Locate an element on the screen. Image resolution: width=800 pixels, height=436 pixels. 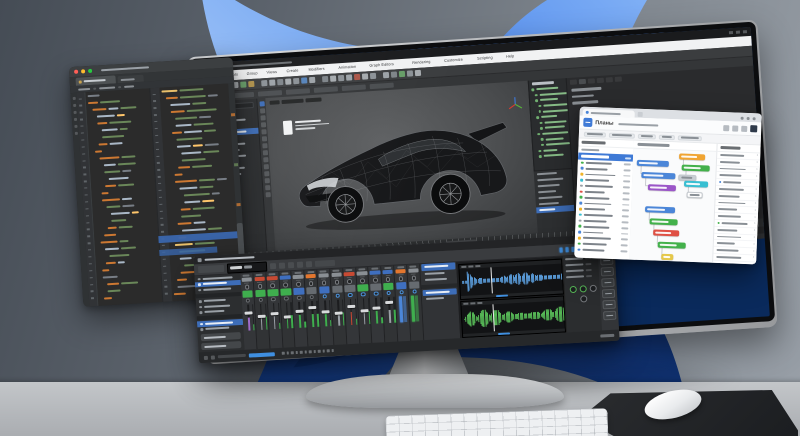
menu-item: Help is located at coordinates (509, 57).